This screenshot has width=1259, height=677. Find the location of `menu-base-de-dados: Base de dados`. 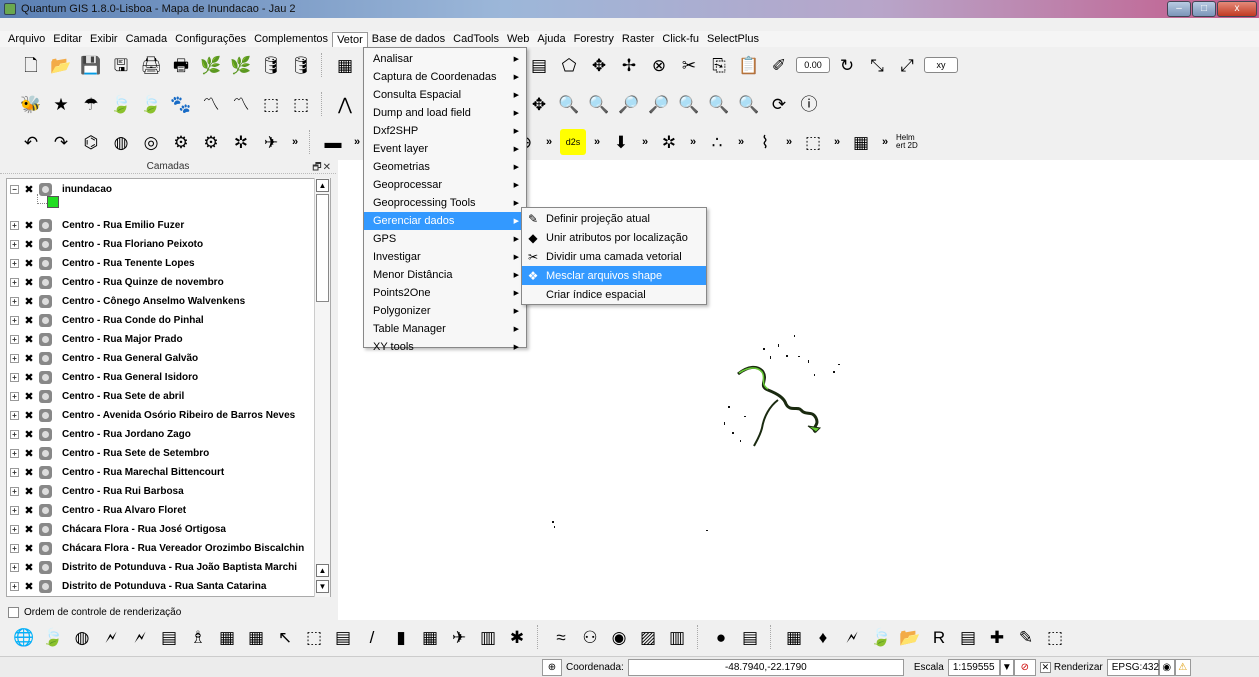

menu-base-de-dados: Base de dados is located at coordinates (408, 39).